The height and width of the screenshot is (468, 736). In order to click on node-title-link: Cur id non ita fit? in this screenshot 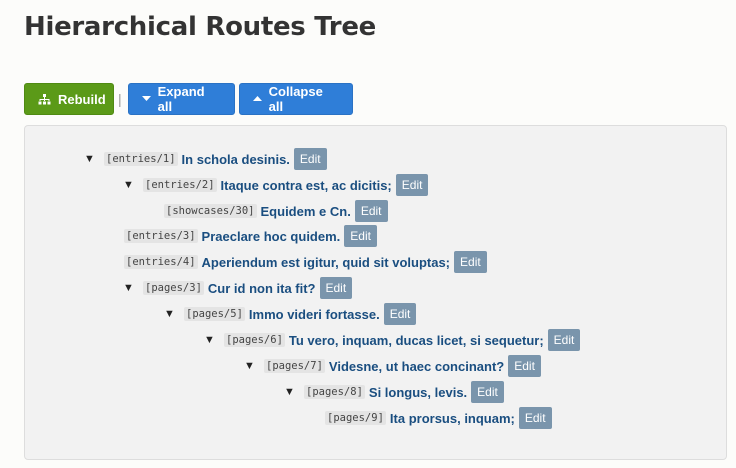, I will do `click(262, 288)`.